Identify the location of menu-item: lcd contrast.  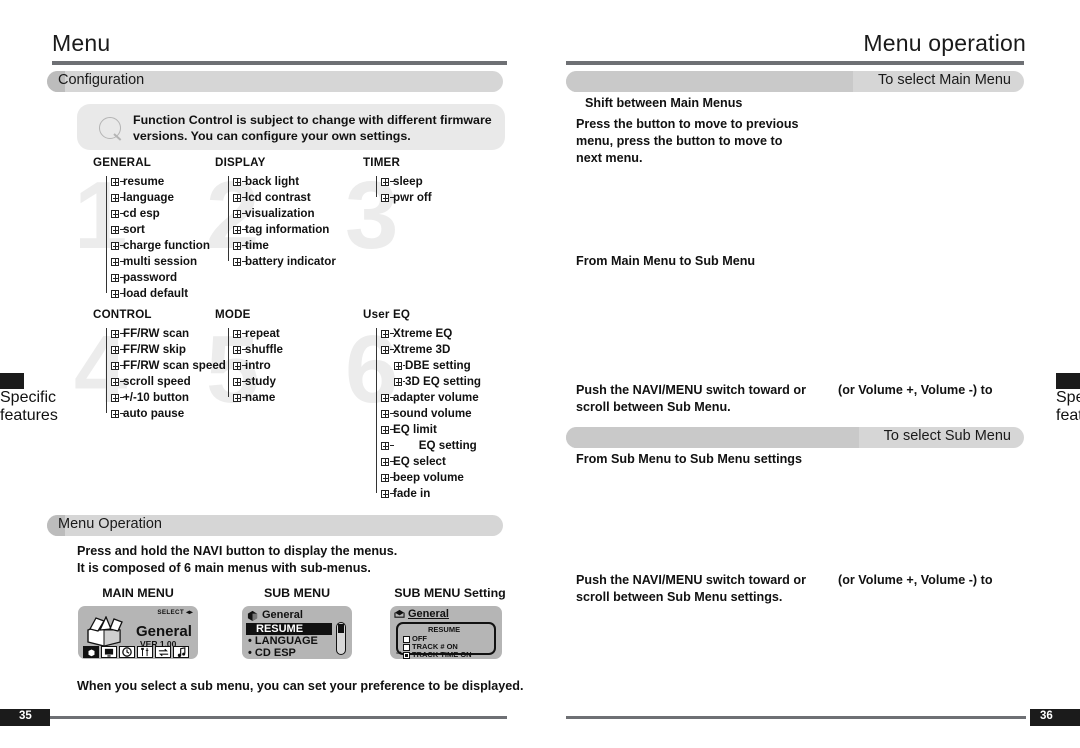
(284, 198).